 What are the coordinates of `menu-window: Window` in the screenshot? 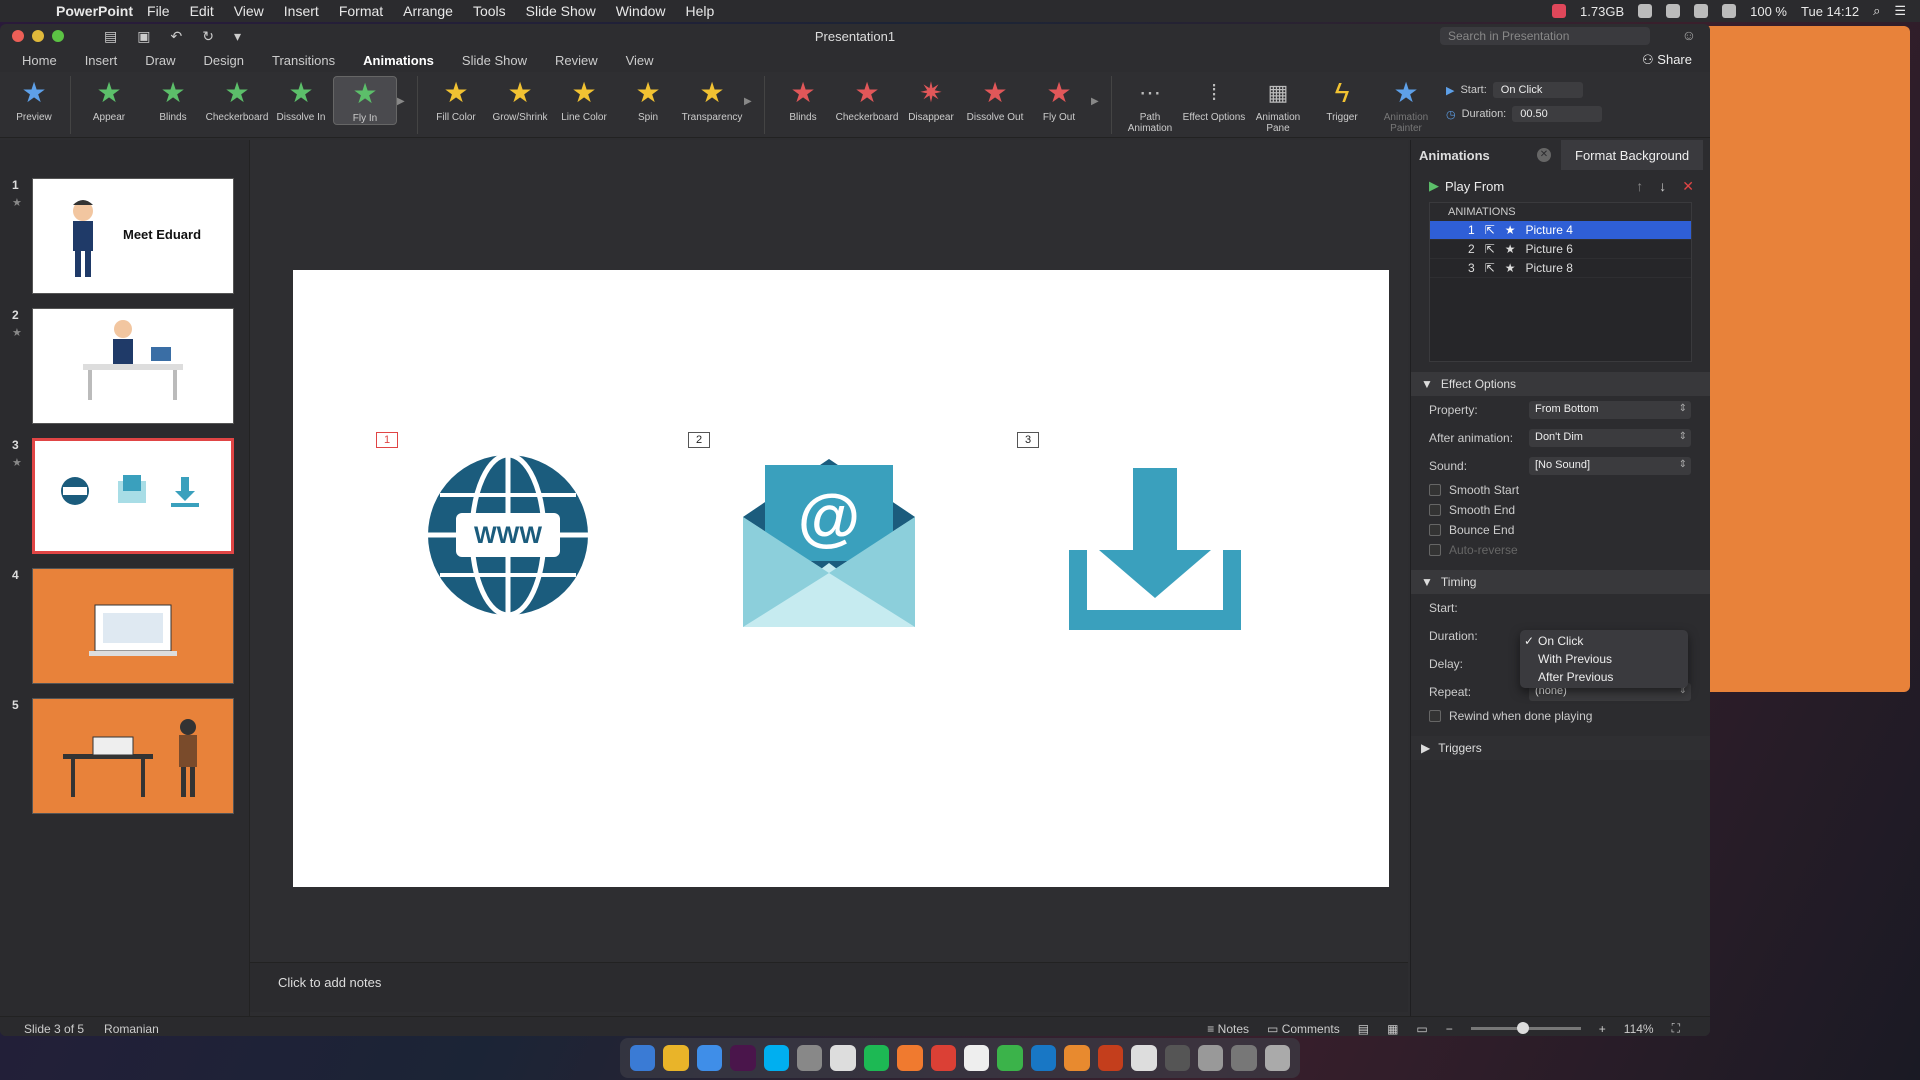 It's located at (641, 11).